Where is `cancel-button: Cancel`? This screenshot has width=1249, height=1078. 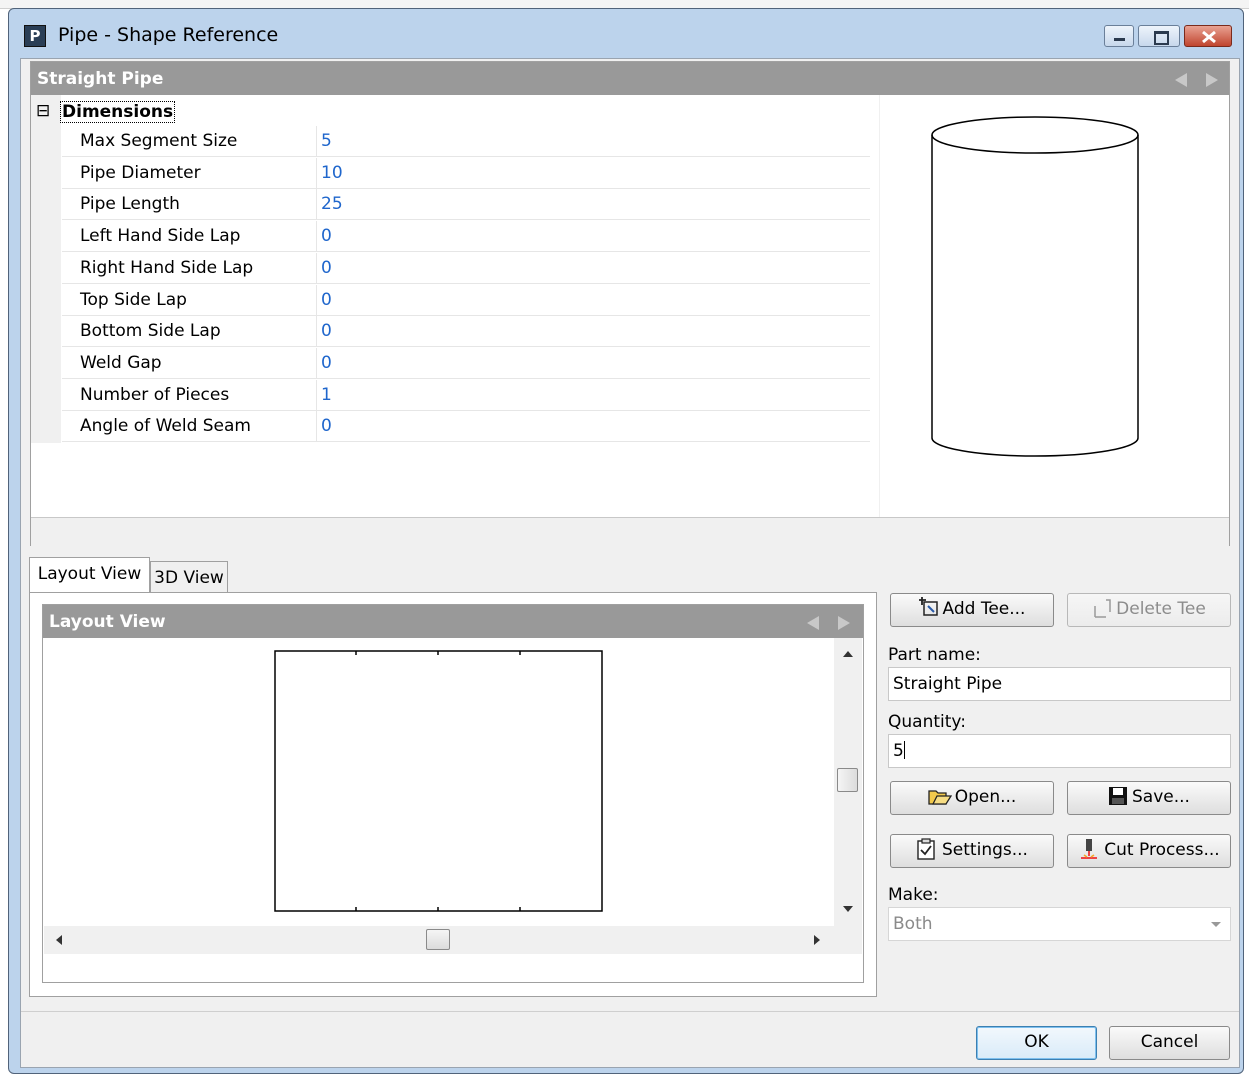
cancel-button: Cancel is located at coordinates (1169, 1043).